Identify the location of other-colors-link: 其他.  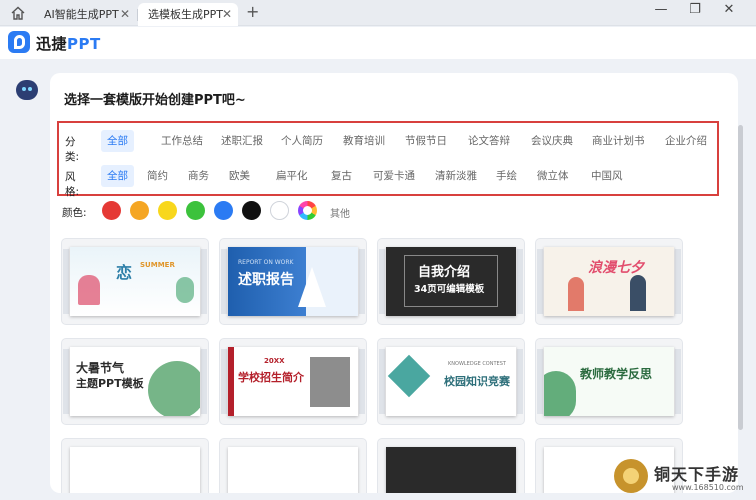
(340, 212).